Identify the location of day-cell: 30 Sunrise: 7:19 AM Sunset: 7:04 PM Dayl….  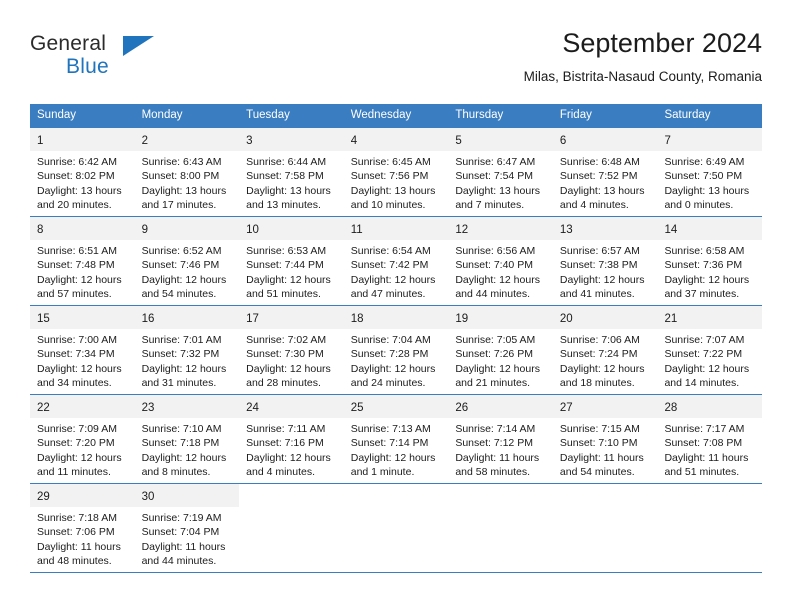
(187, 528).